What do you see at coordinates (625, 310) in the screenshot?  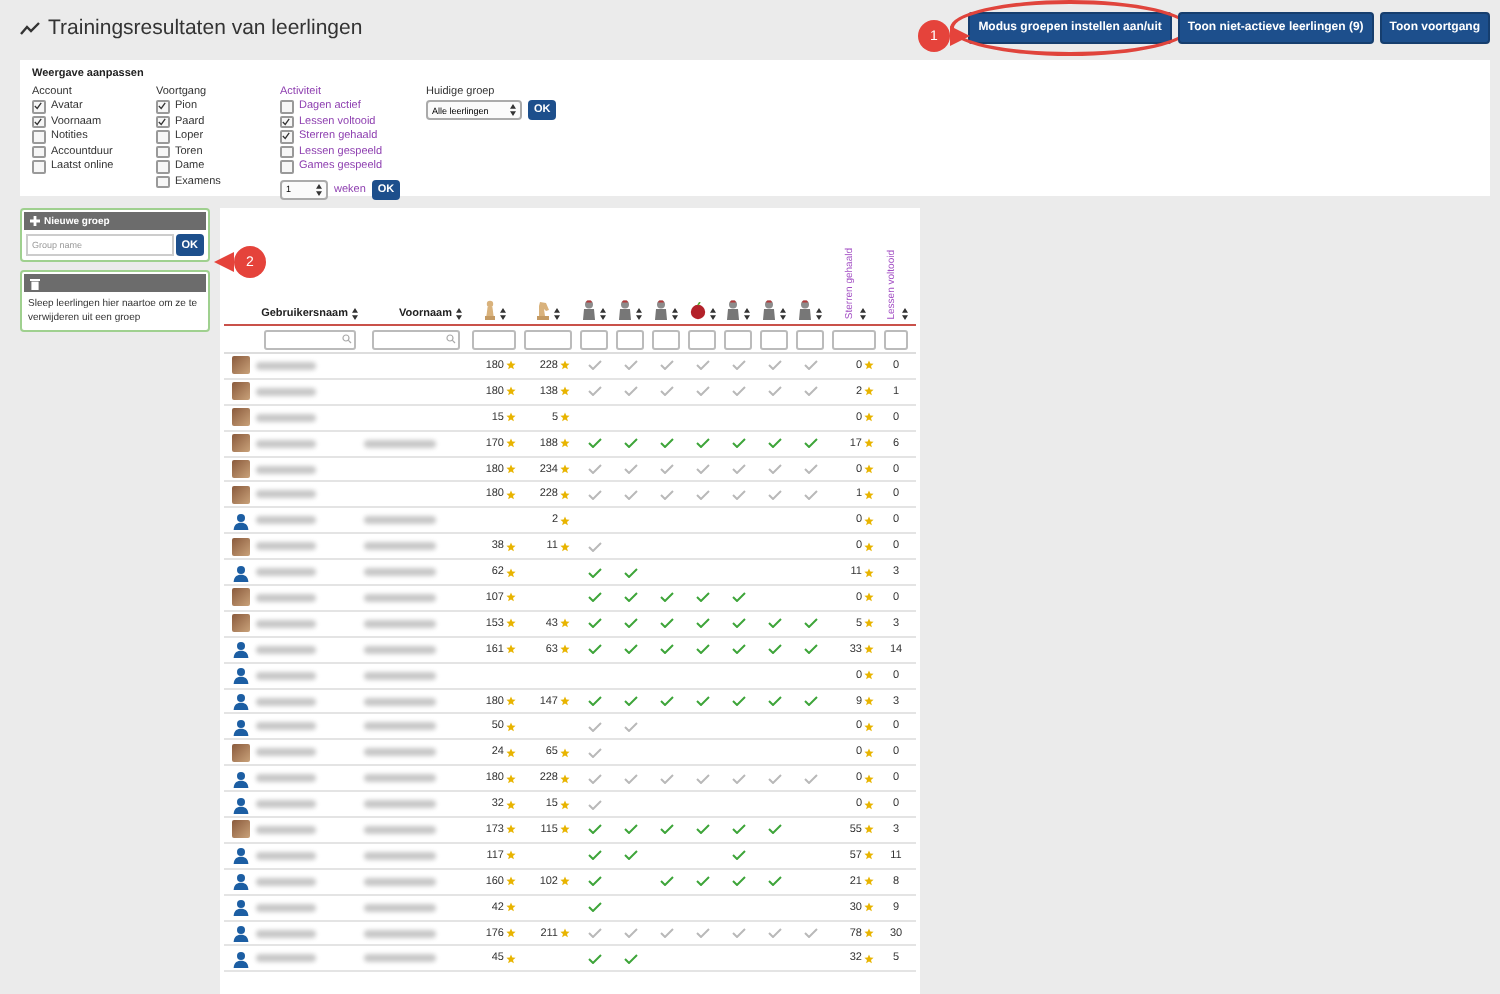 I see `figure-icon` at bounding box center [625, 310].